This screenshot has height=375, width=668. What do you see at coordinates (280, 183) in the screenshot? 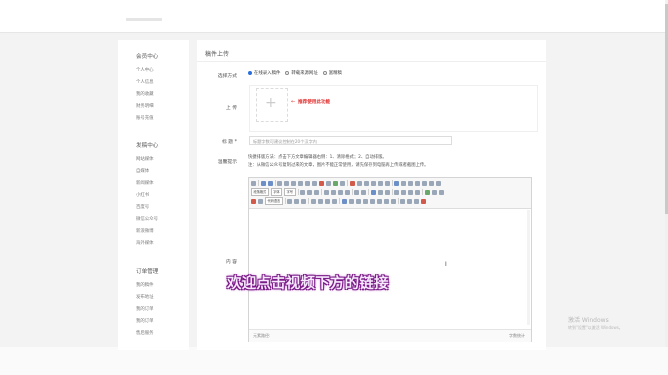
I see `bold-icon` at bounding box center [280, 183].